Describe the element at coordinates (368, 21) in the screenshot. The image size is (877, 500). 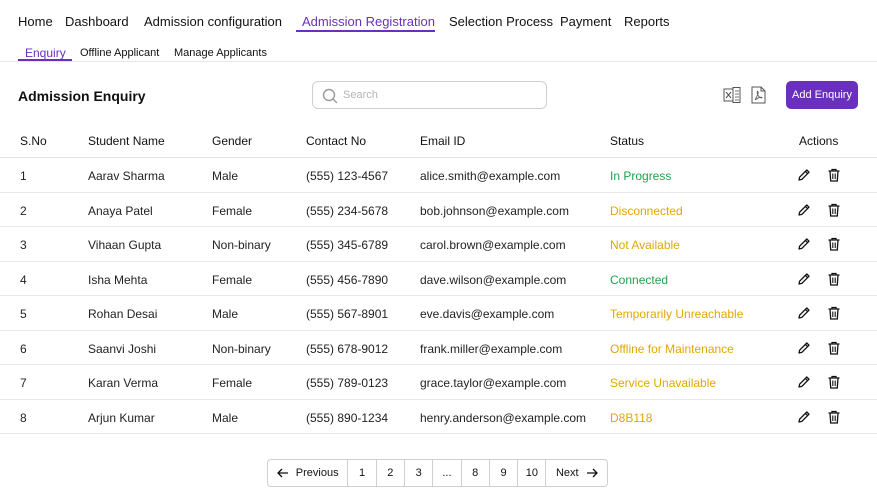
I see `nav-admission-registration: Admission Registration` at that location.